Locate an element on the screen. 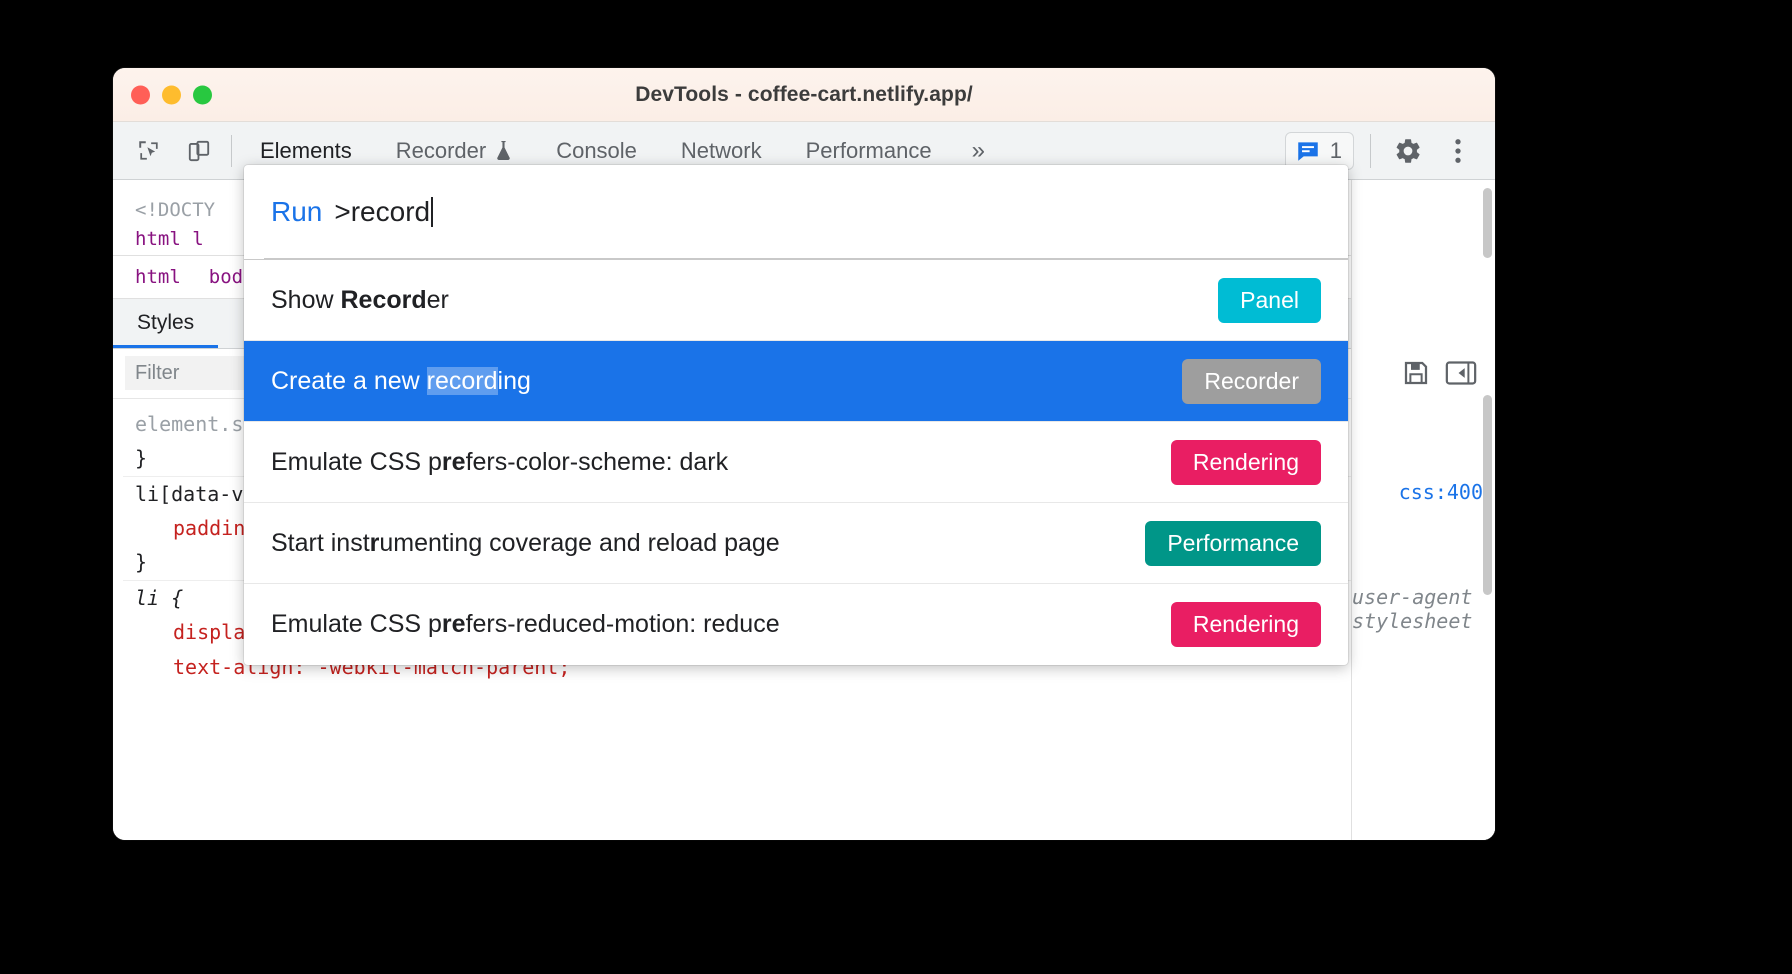 Image resolution: width=1792 pixels, height=974 pixels. css-source-link: css:400 is located at coordinates (1441, 492).